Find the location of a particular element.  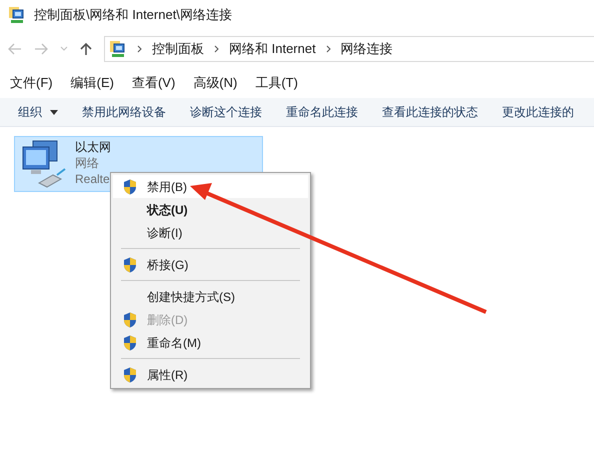

adapter-device: Realte is located at coordinates (93, 179).